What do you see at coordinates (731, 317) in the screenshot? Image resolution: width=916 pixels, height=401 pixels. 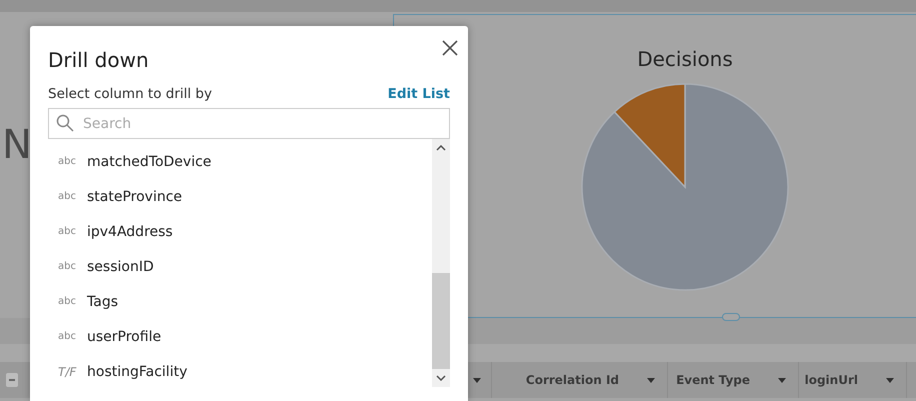 I see `resize-handle` at bounding box center [731, 317].